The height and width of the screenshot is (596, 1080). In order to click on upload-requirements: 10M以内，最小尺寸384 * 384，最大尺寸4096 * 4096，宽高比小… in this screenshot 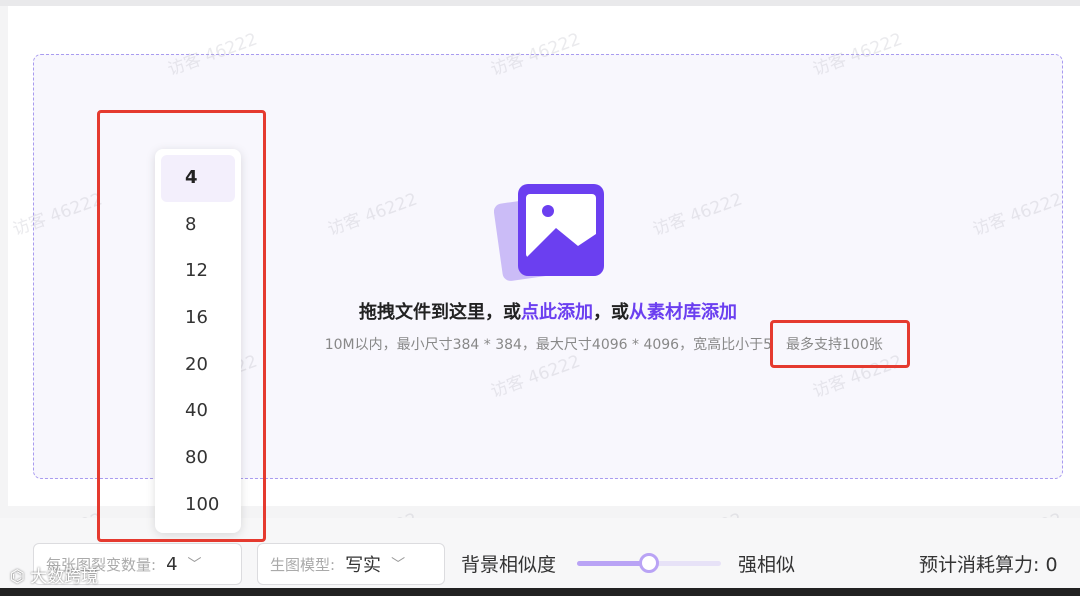, I will do `click(548, 345)`.